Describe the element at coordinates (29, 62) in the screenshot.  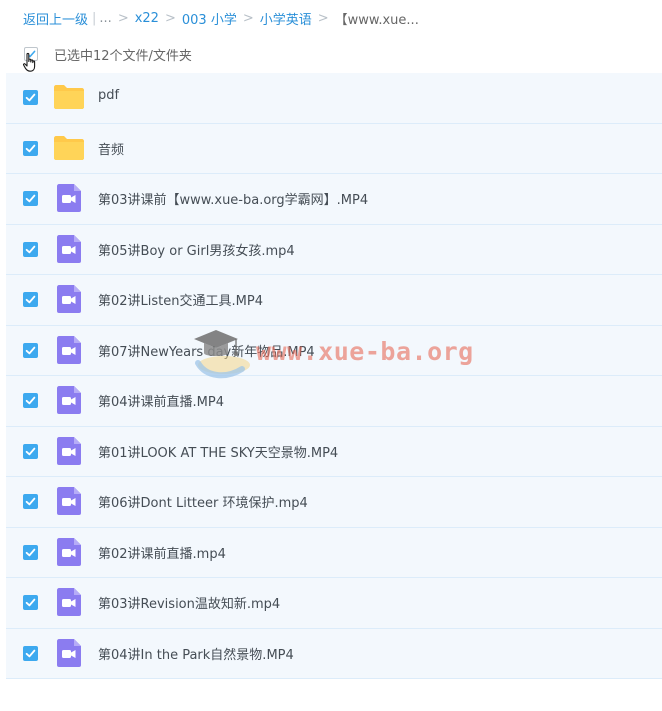
I see `hand-cursor-icon` at that location.